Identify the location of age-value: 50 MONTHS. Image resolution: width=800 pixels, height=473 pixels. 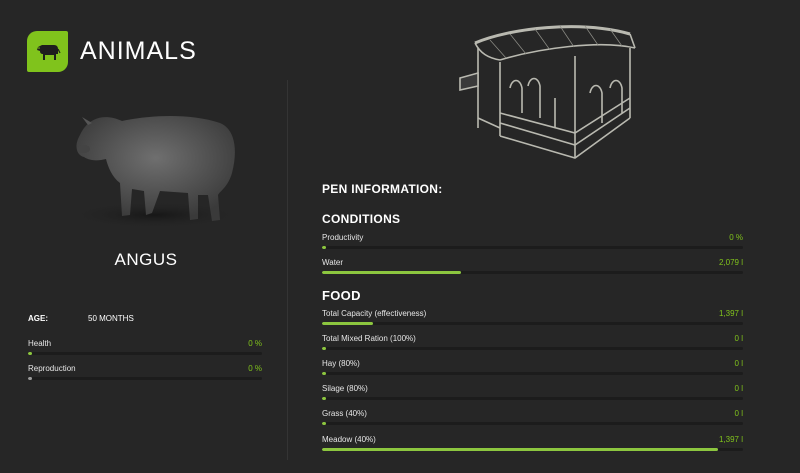
(111, 318).